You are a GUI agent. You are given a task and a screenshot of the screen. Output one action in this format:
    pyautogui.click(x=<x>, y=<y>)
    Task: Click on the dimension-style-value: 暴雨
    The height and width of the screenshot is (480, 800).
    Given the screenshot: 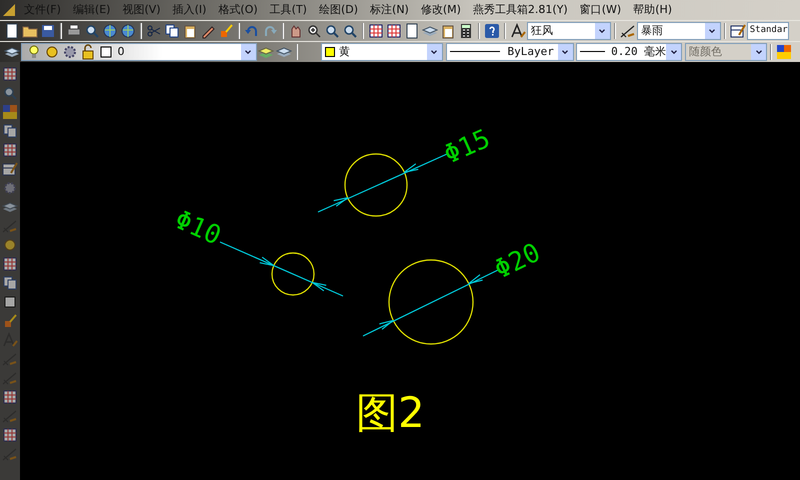 What is the action you would take?
    pyautogui.click(x=651, y=30)
    